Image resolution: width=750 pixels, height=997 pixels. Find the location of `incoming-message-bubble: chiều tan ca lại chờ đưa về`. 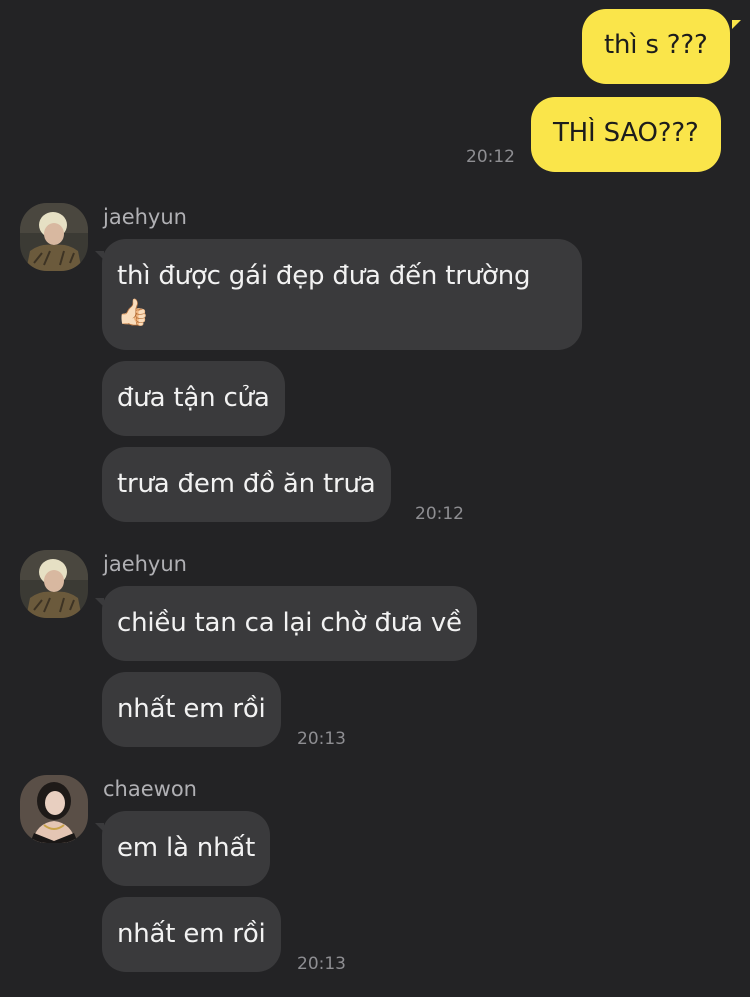

incoming-message-bubble: chiều tan ca lại chờ đưa về is located at coordinates (289, 623).